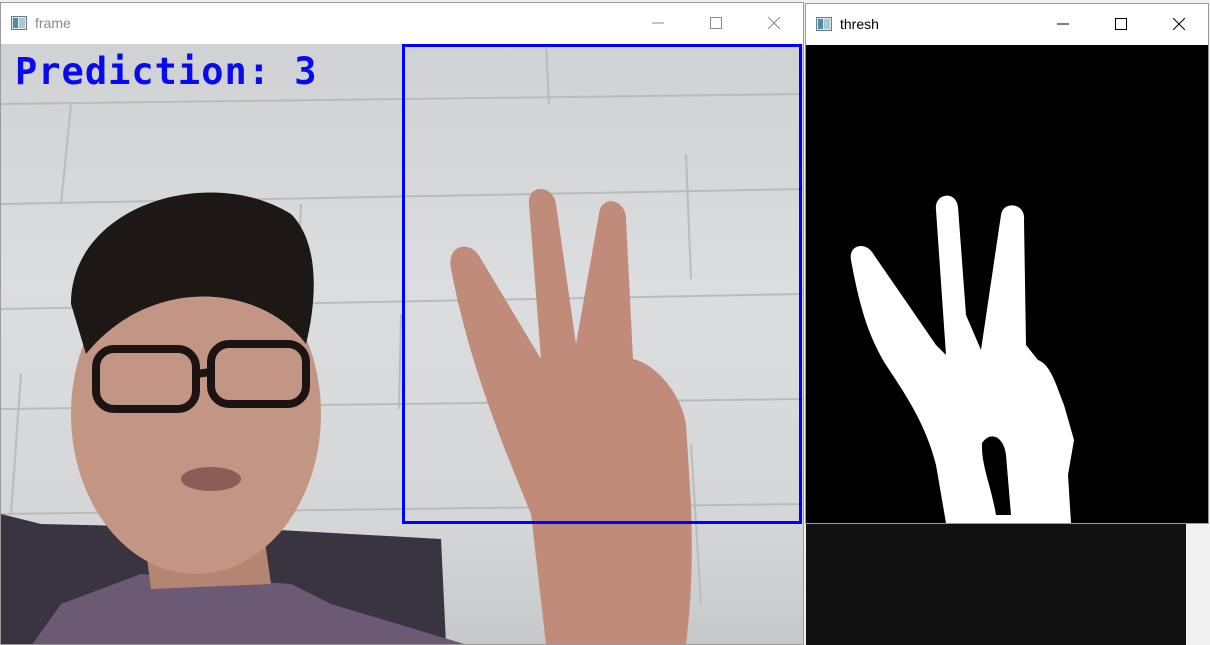 Image resolution: width=1210 pixels, height=645 pixels. I want to click on background-dark-area, so click(996, 584).